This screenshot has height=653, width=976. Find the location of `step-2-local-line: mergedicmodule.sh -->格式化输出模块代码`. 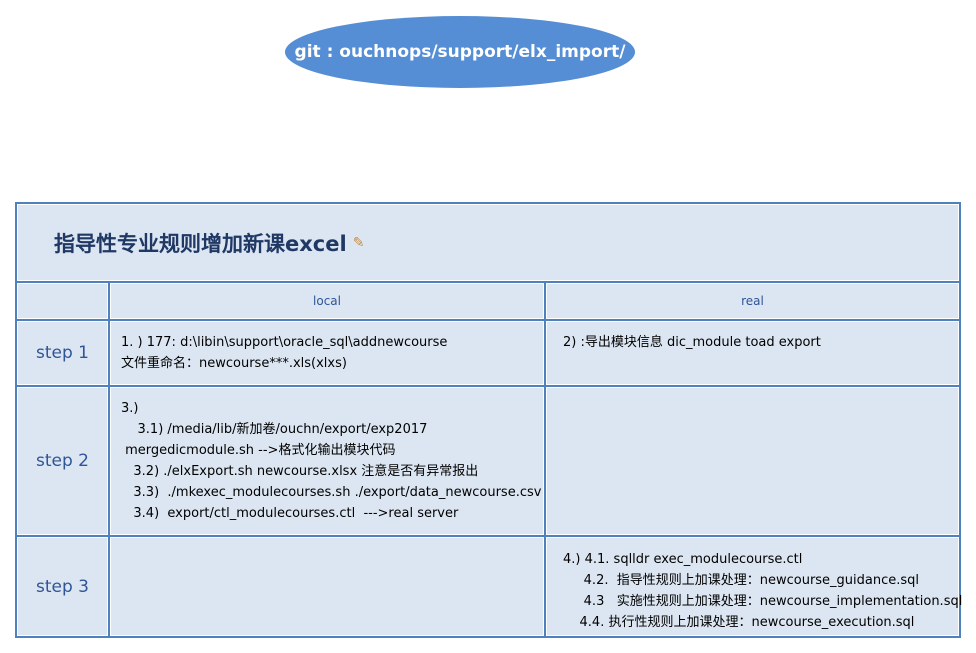

step-2-local-line: mergedicmodule.sh -->格式化输出模块代码 is located at coordinates (258, 450).